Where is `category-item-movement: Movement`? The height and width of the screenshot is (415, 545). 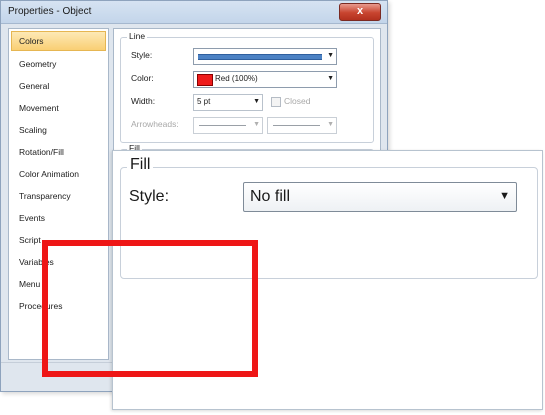
category-item-movement: Movement is located at coordinates (58, 108).